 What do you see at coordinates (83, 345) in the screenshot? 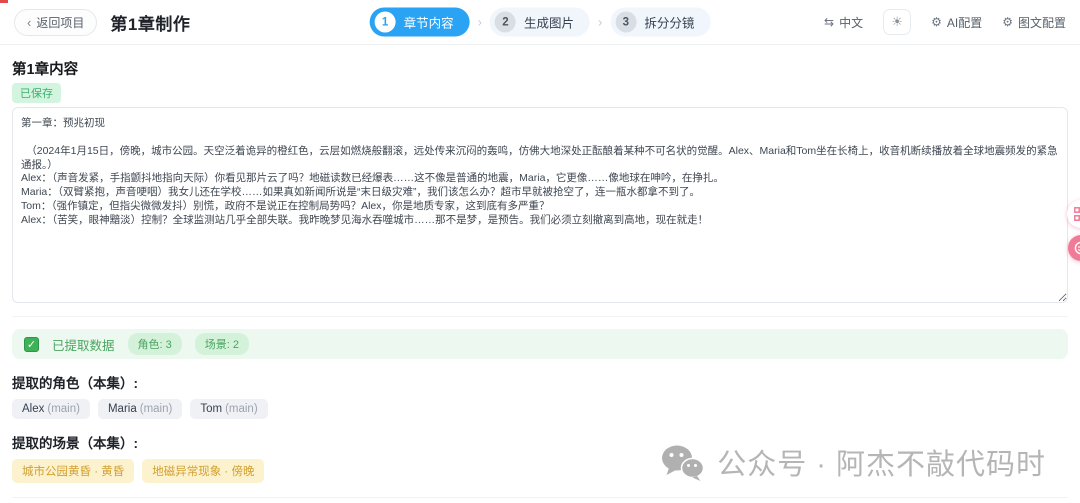
I see `extracted-status-label: 已提取数据` at bounding box center [83, 345].